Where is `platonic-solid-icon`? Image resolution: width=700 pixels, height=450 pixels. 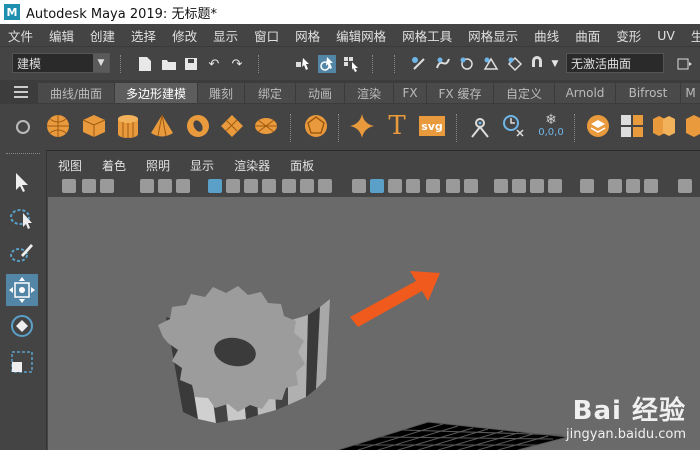
platonic-solid-icon is located at coordinates (316, 126).